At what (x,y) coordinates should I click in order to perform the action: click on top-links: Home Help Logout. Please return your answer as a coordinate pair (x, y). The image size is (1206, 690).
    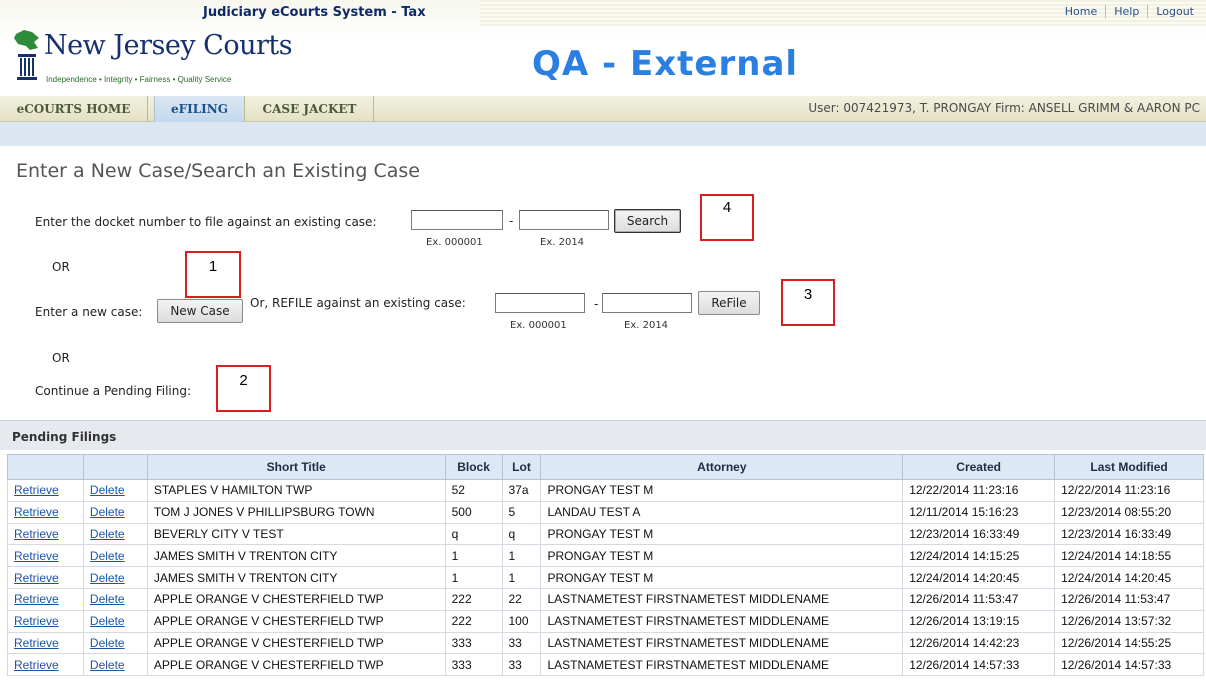
    Looking at the image, I should click on (1129, 11).